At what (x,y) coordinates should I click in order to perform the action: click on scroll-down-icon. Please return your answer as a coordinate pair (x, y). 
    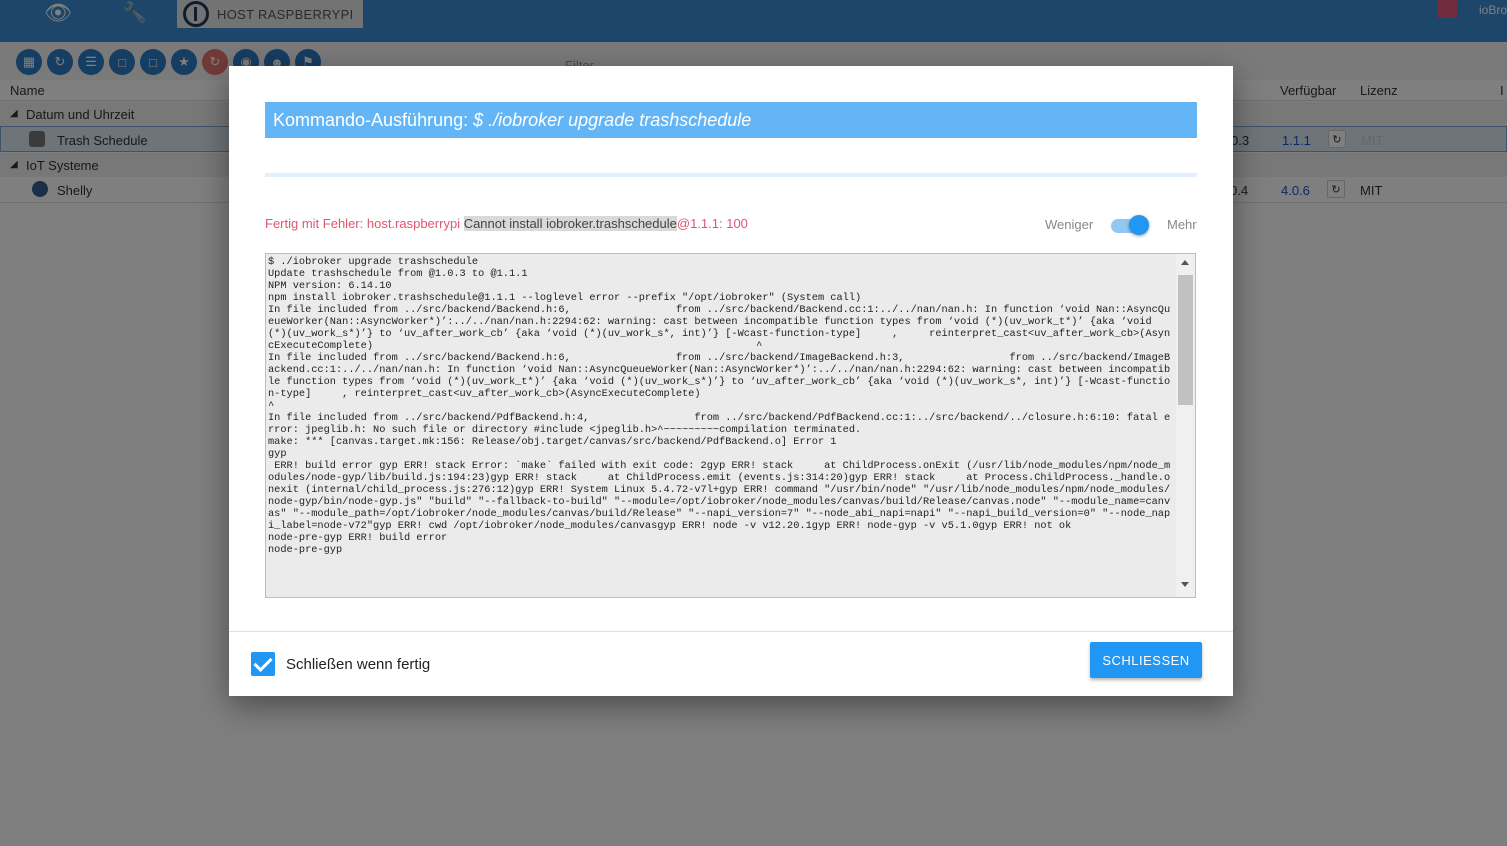
    Looking at the image, I should click on (1185, 584).